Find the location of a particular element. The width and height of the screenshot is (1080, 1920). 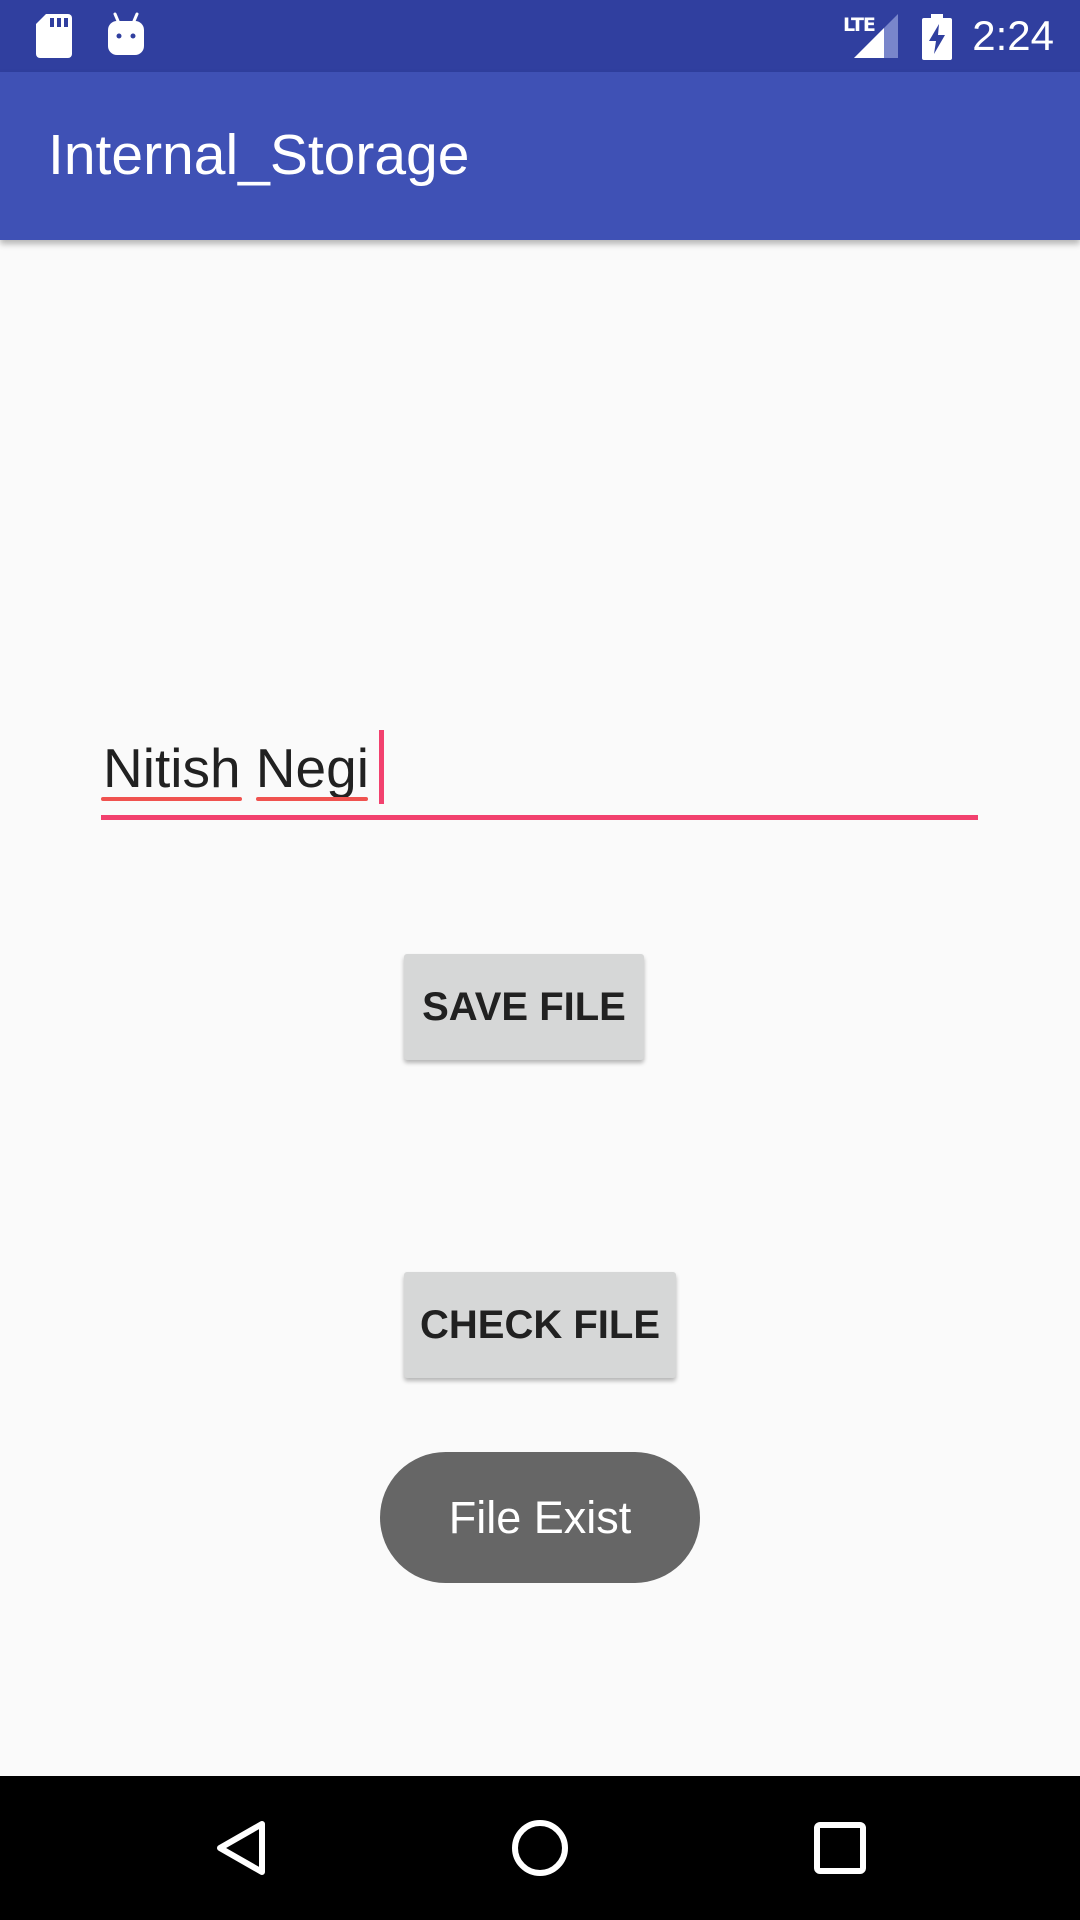

text-cursor is located at coordinates (381, 767).